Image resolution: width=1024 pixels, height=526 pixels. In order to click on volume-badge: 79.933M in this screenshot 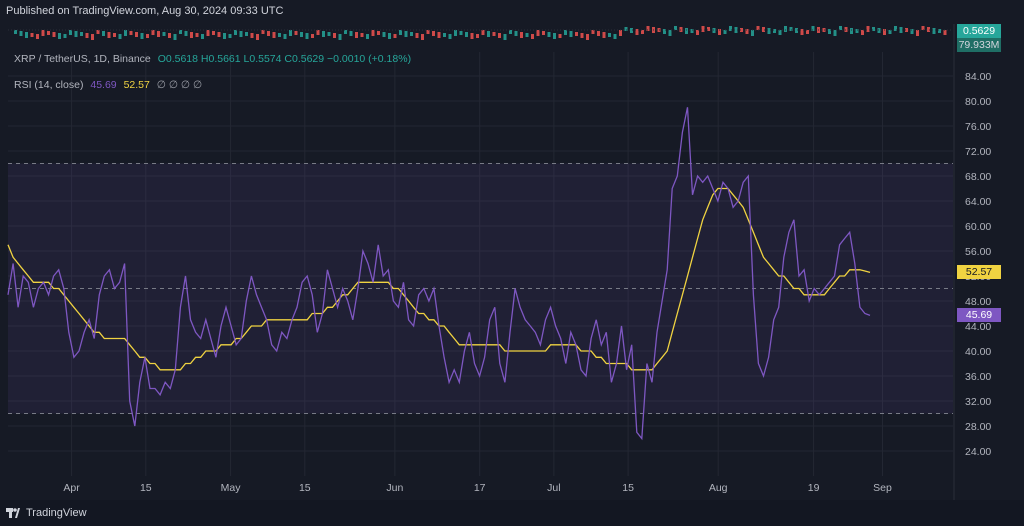, I will do `click(979, 45)`.